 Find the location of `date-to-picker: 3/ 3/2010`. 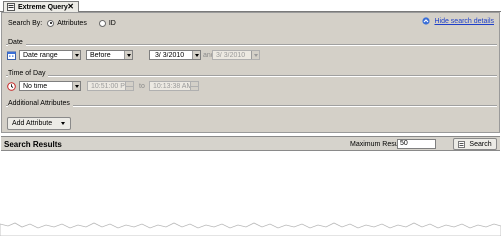

date-to-picker: 3/ 3/2010 is located at coordinates (236, 55).